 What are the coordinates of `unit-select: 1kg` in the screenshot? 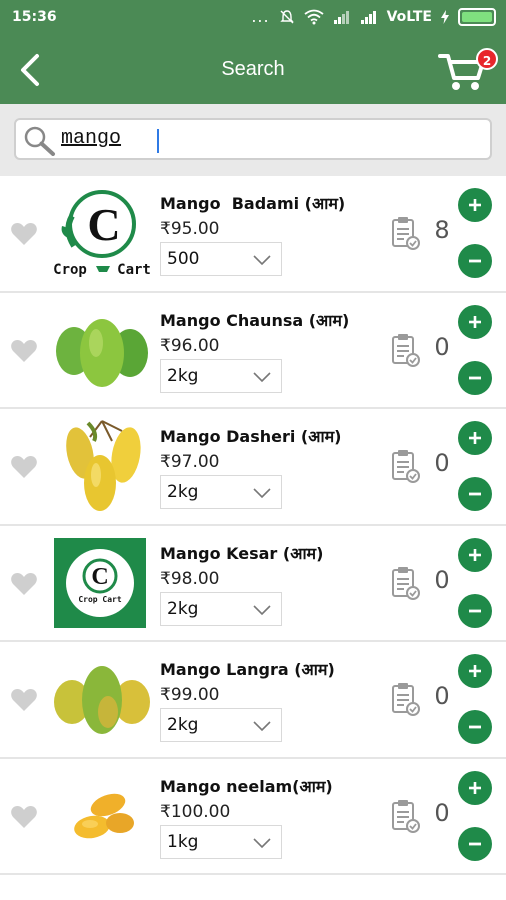 It's located at (221, 841).